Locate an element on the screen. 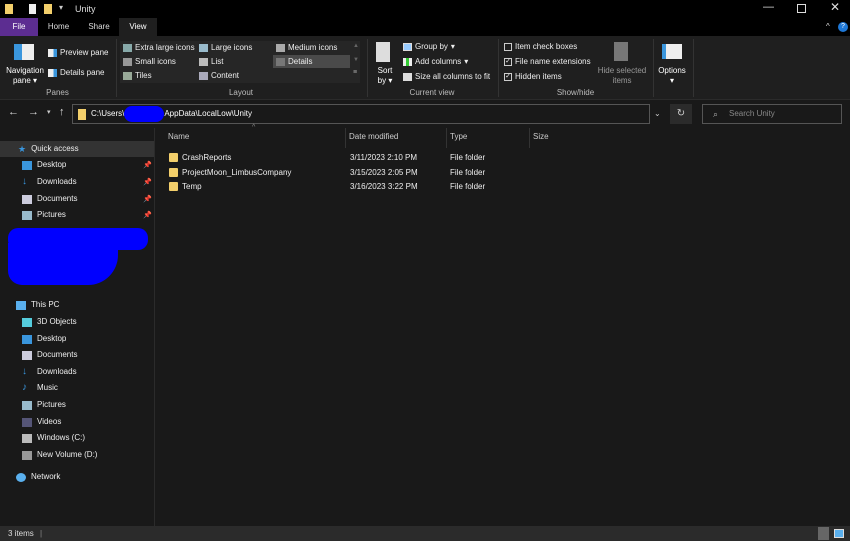  layout-tiles: Tiles is located at coordinates (137, 75).